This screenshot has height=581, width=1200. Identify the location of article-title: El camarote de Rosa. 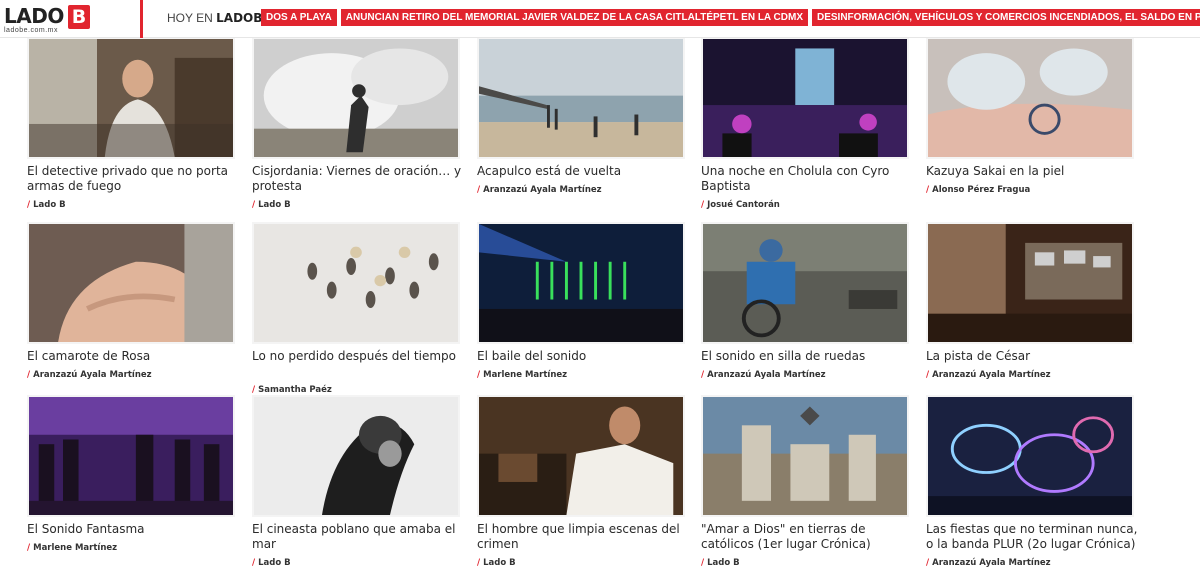
(133, 356).